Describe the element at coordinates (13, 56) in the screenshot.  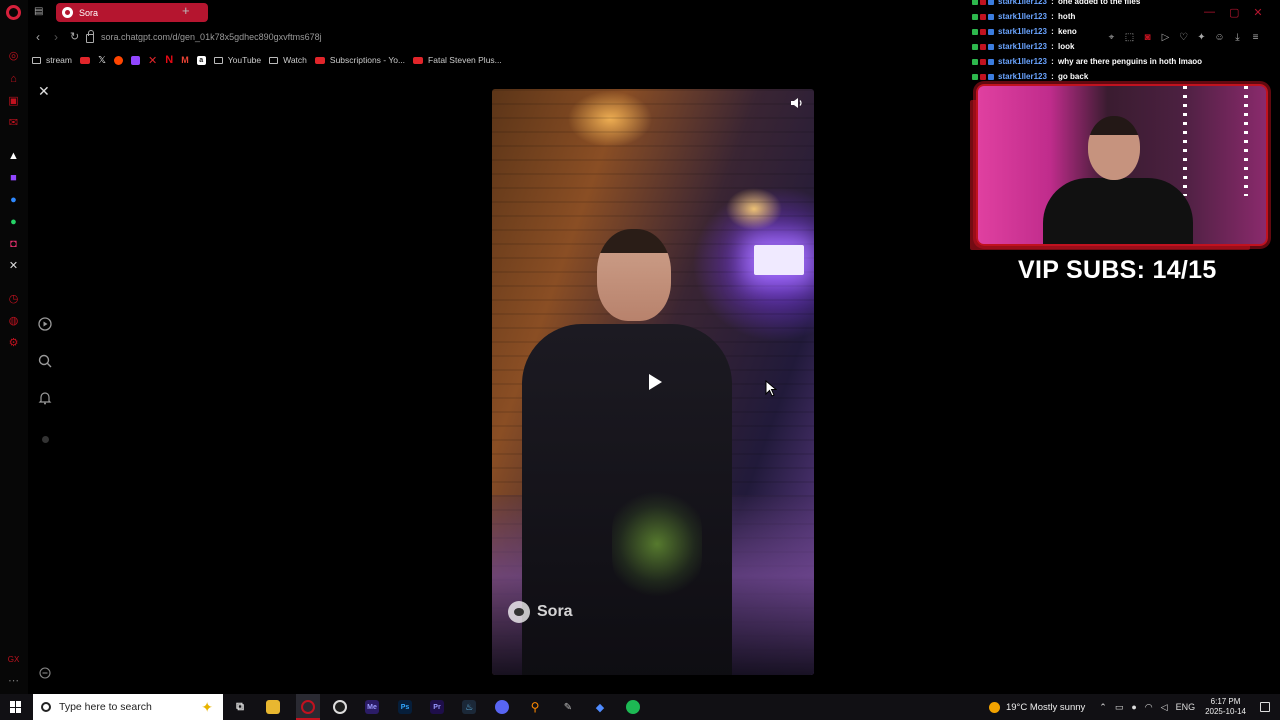
I see `aria-icon: ◎` at that location.